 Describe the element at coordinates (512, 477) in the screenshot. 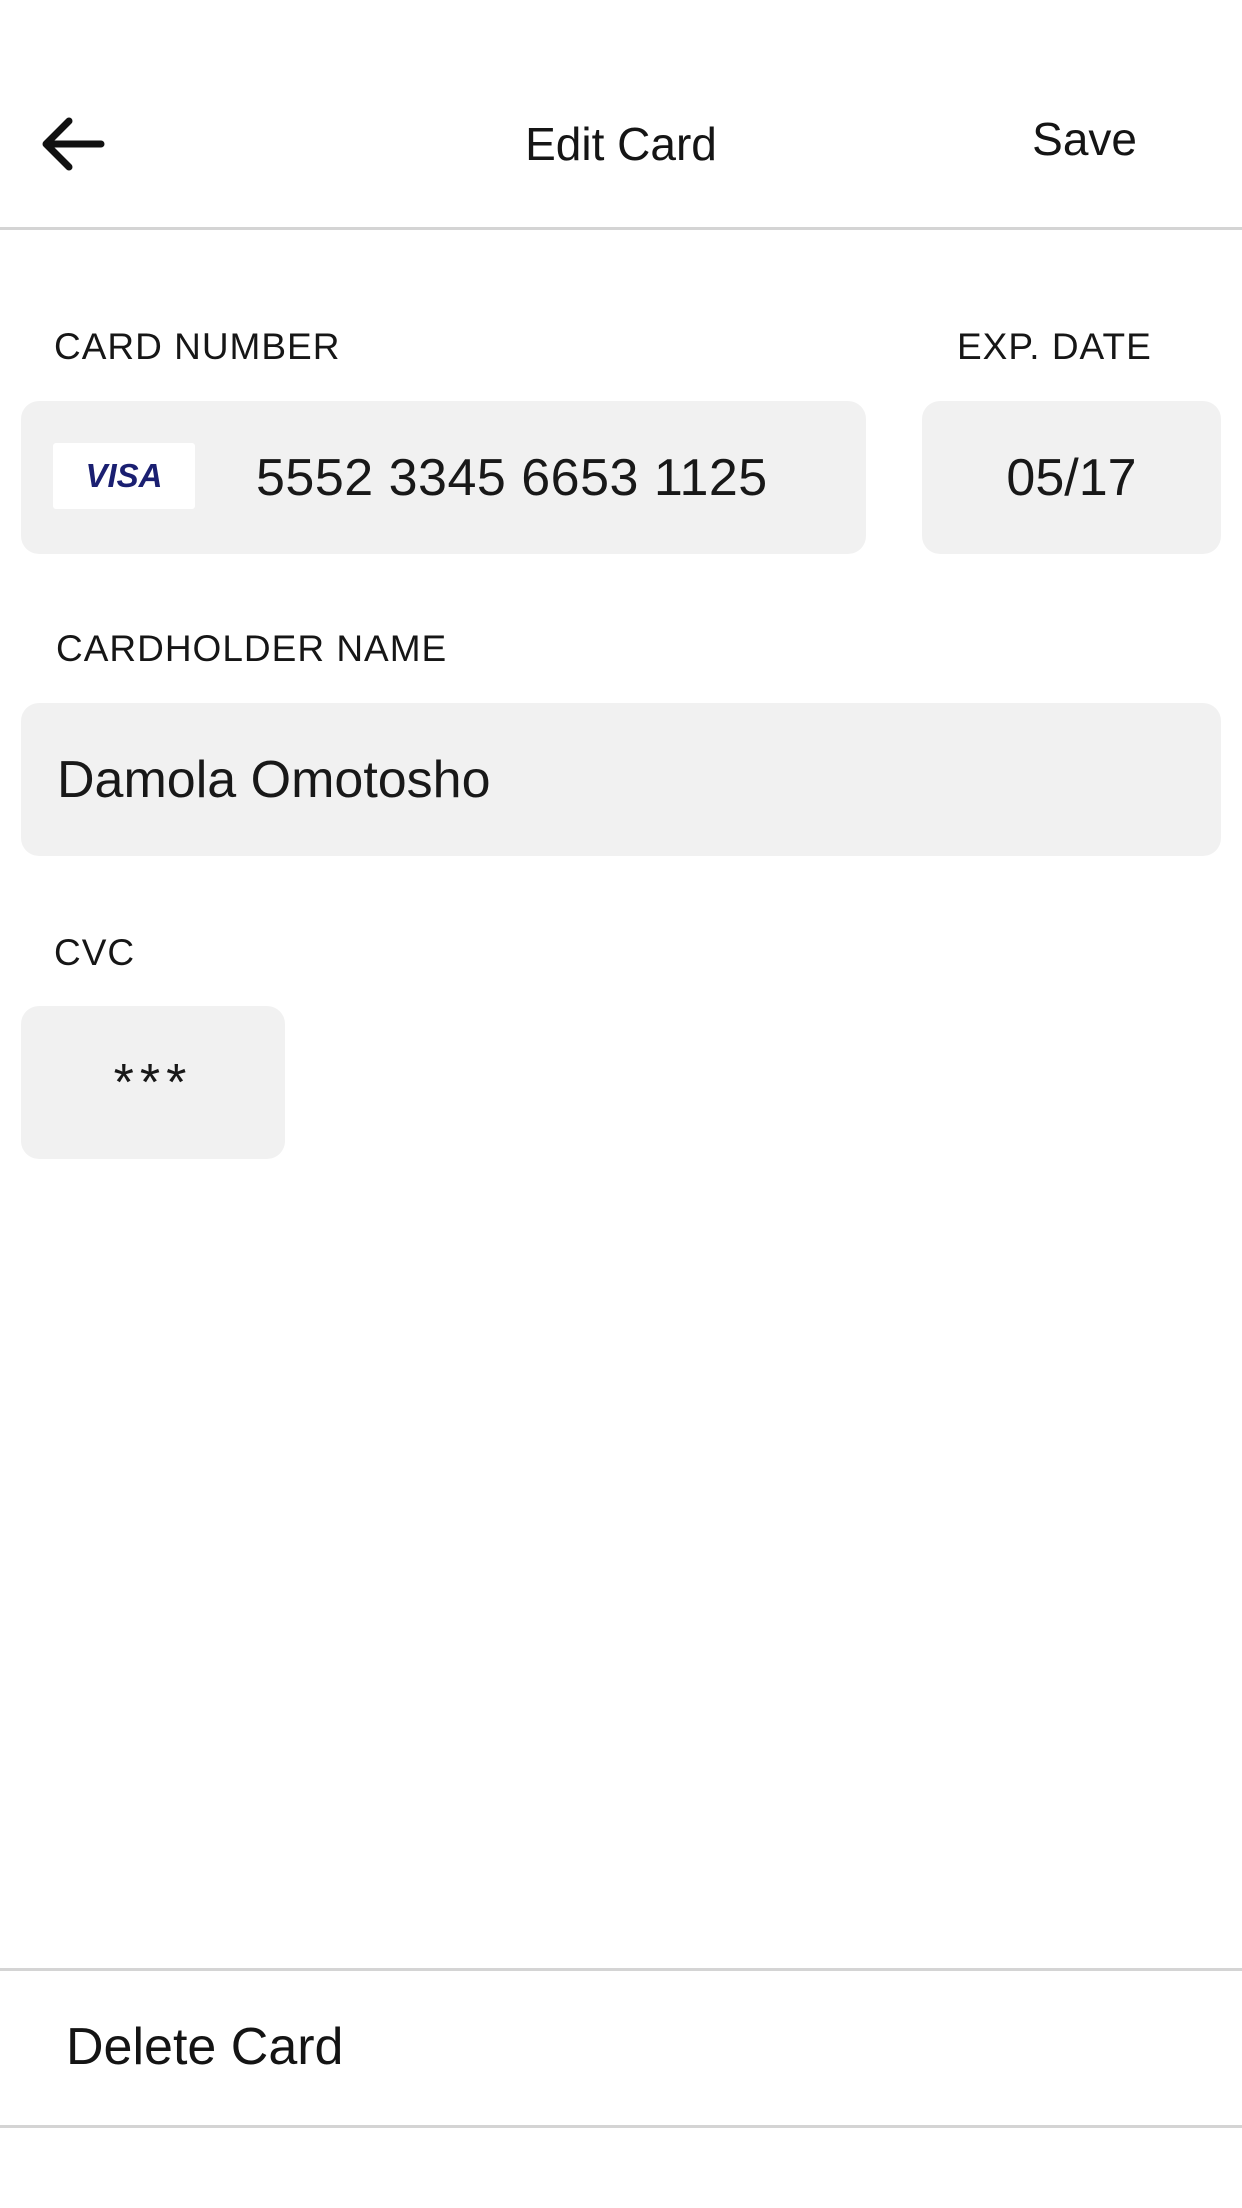

I see `card-number-value: 5552 3345 6653 1125` at that location.